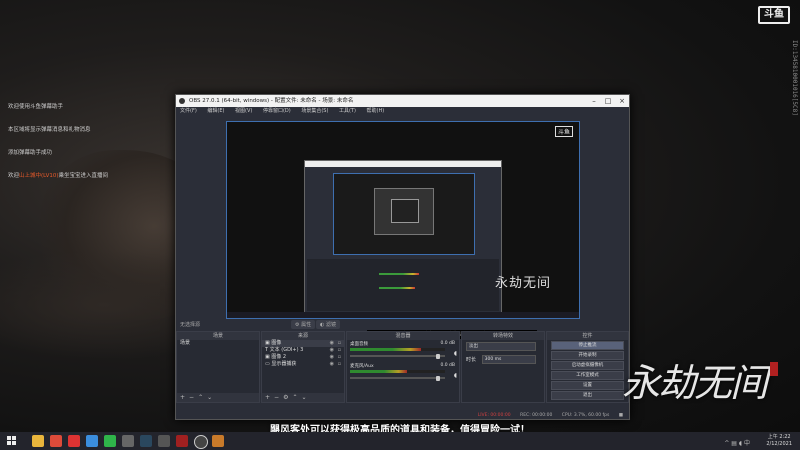 Image resolution: width=800 pixels, height=450 pixels. I want to click on controls-dock: 控件 停止推流 开始录制 启动虚拟摄像机 工作室模式 设置 退出, so click(587, 367).